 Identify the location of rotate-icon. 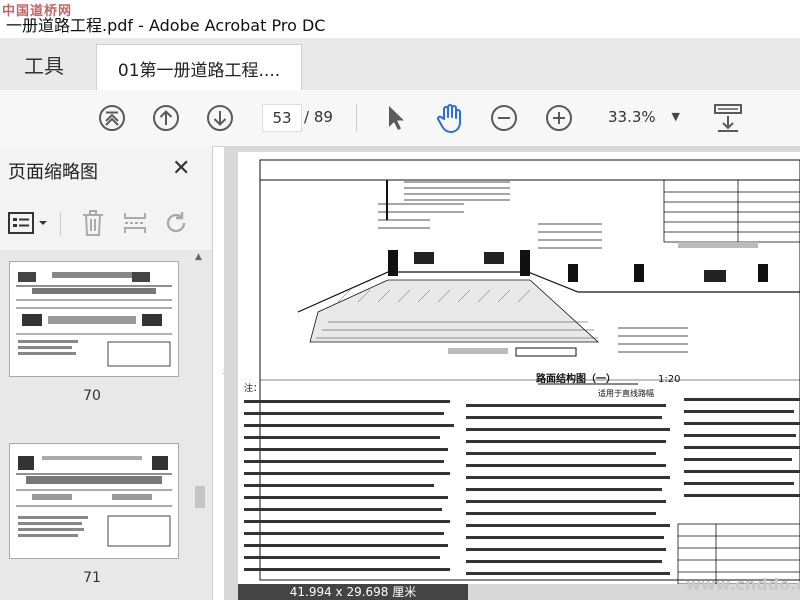
(176, 222).